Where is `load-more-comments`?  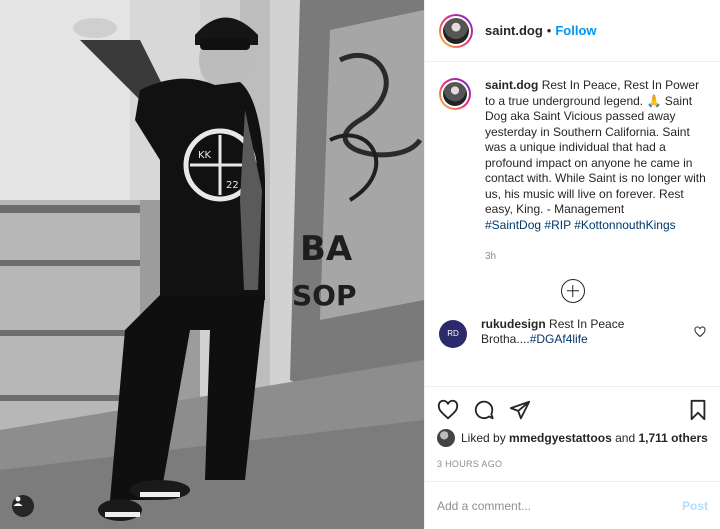
load-more-comments is located at coordinates (572, 290).